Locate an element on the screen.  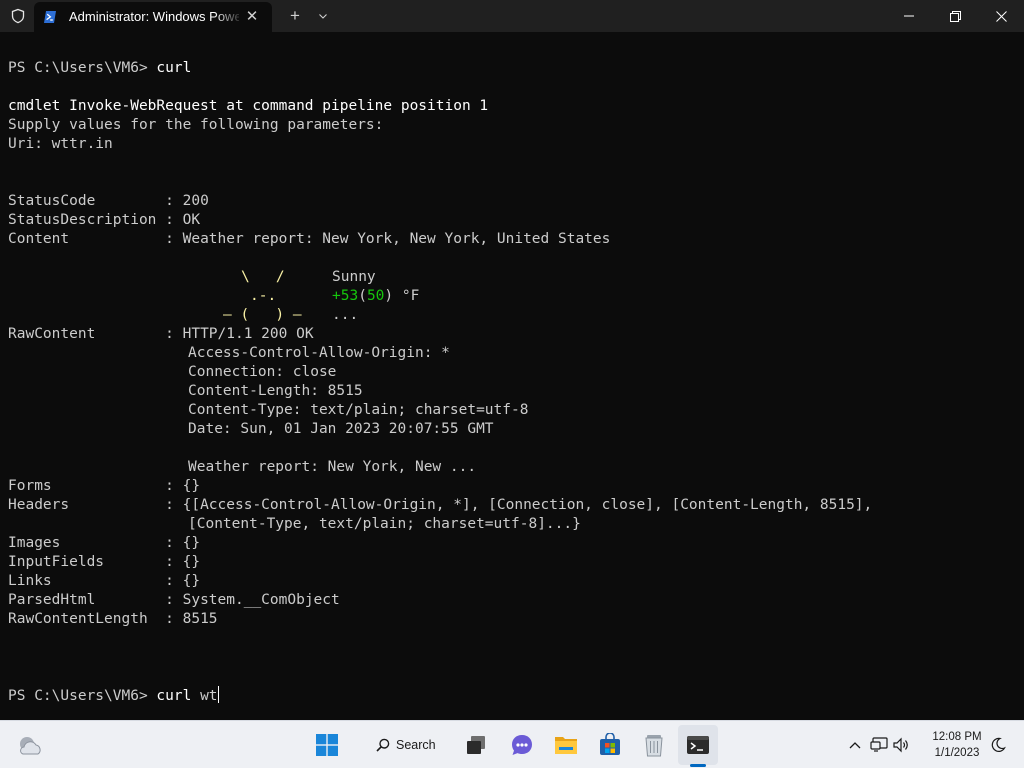
sun-art-line-1: \ / is located at coordinates (263, 277).